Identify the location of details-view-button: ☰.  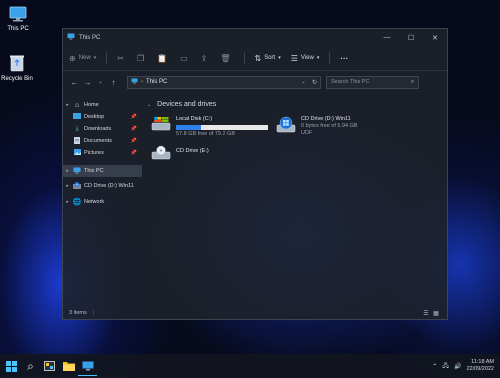
(426, 313).